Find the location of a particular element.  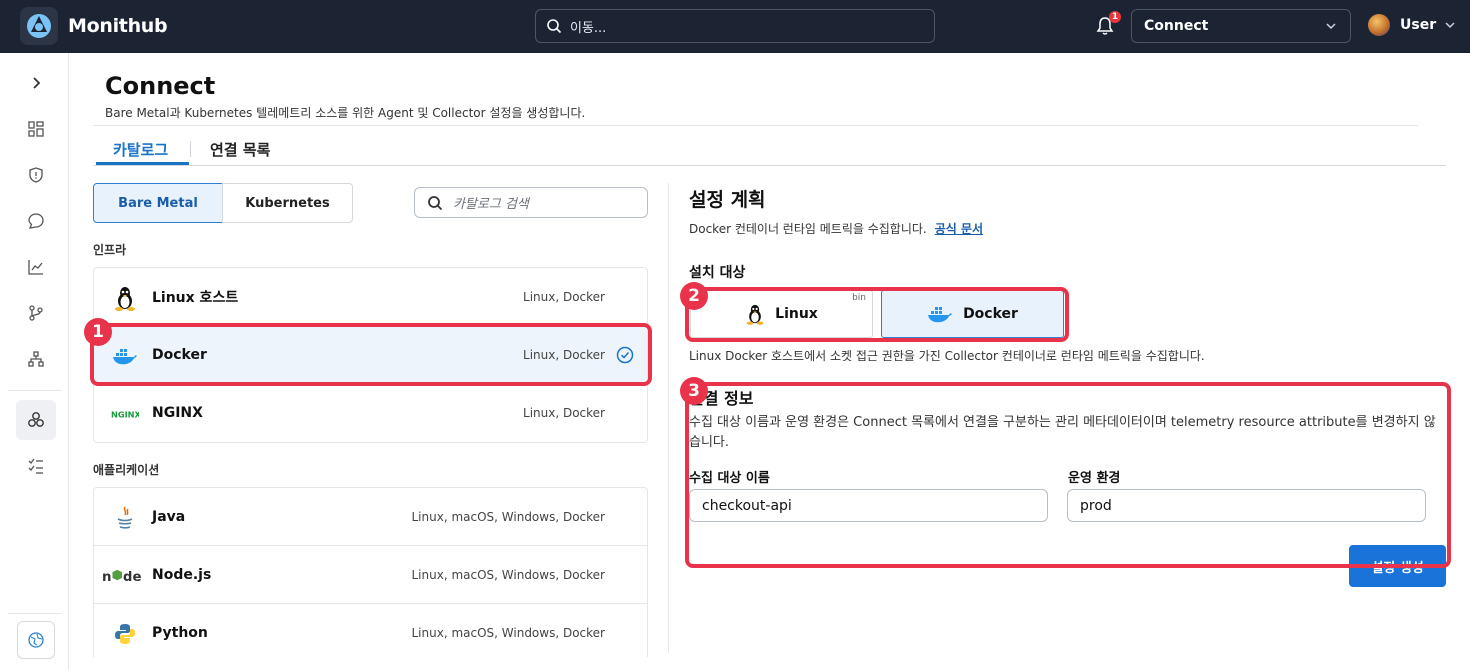

left-rail is located at coordinates (34, 361).